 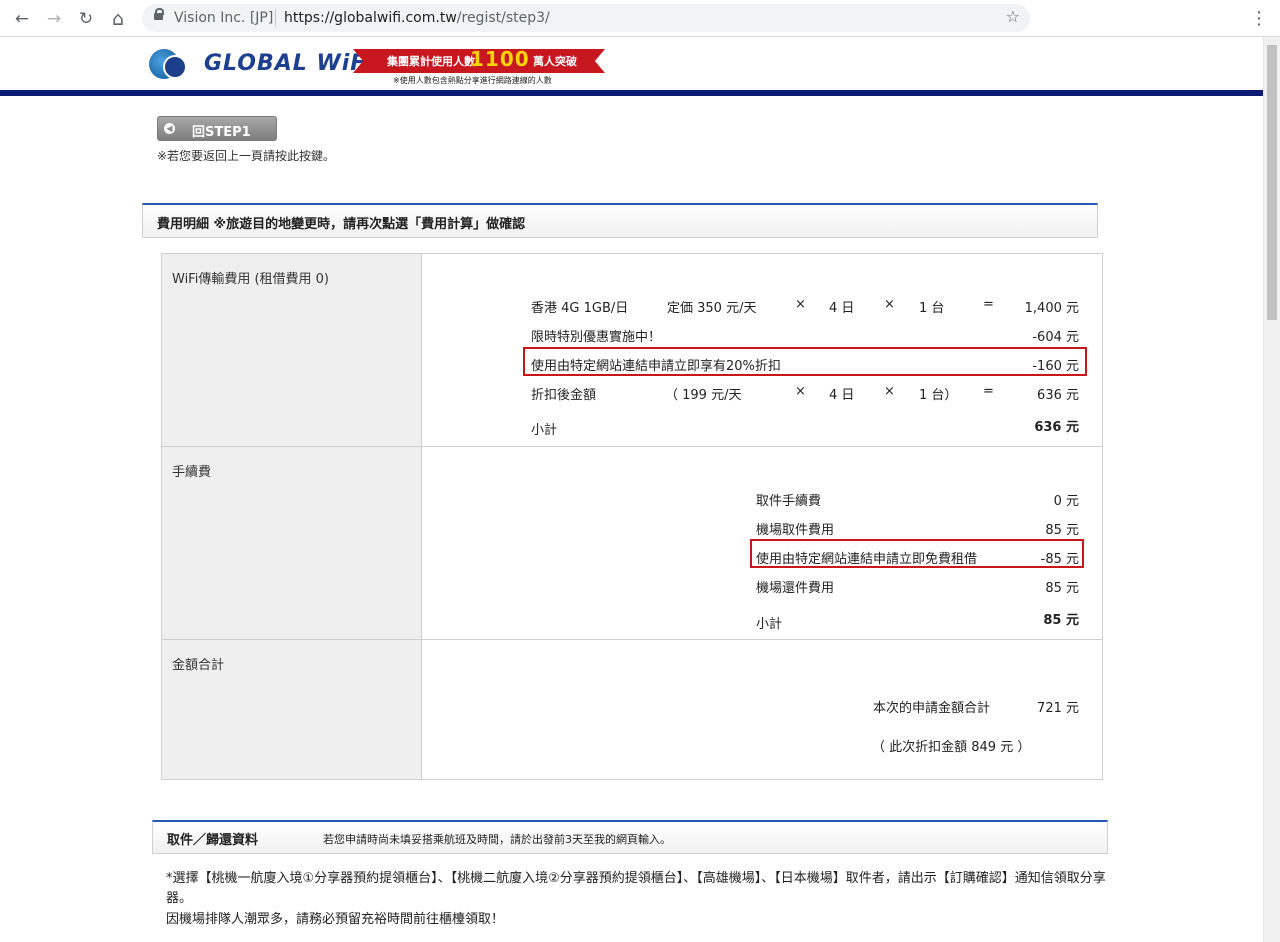 What do you see at coordinates (291, 350) in the screenshot?
I see `wifi-fee-label: WiFi傳輸費用 (租借費用 0)` at bounding box center [291, 350].